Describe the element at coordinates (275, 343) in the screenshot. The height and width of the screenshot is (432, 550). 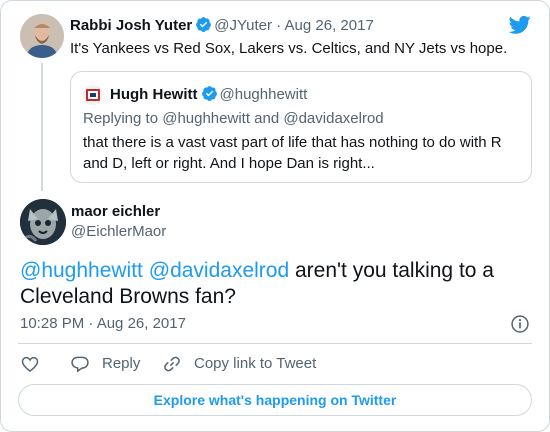
I see `divider` at that location.